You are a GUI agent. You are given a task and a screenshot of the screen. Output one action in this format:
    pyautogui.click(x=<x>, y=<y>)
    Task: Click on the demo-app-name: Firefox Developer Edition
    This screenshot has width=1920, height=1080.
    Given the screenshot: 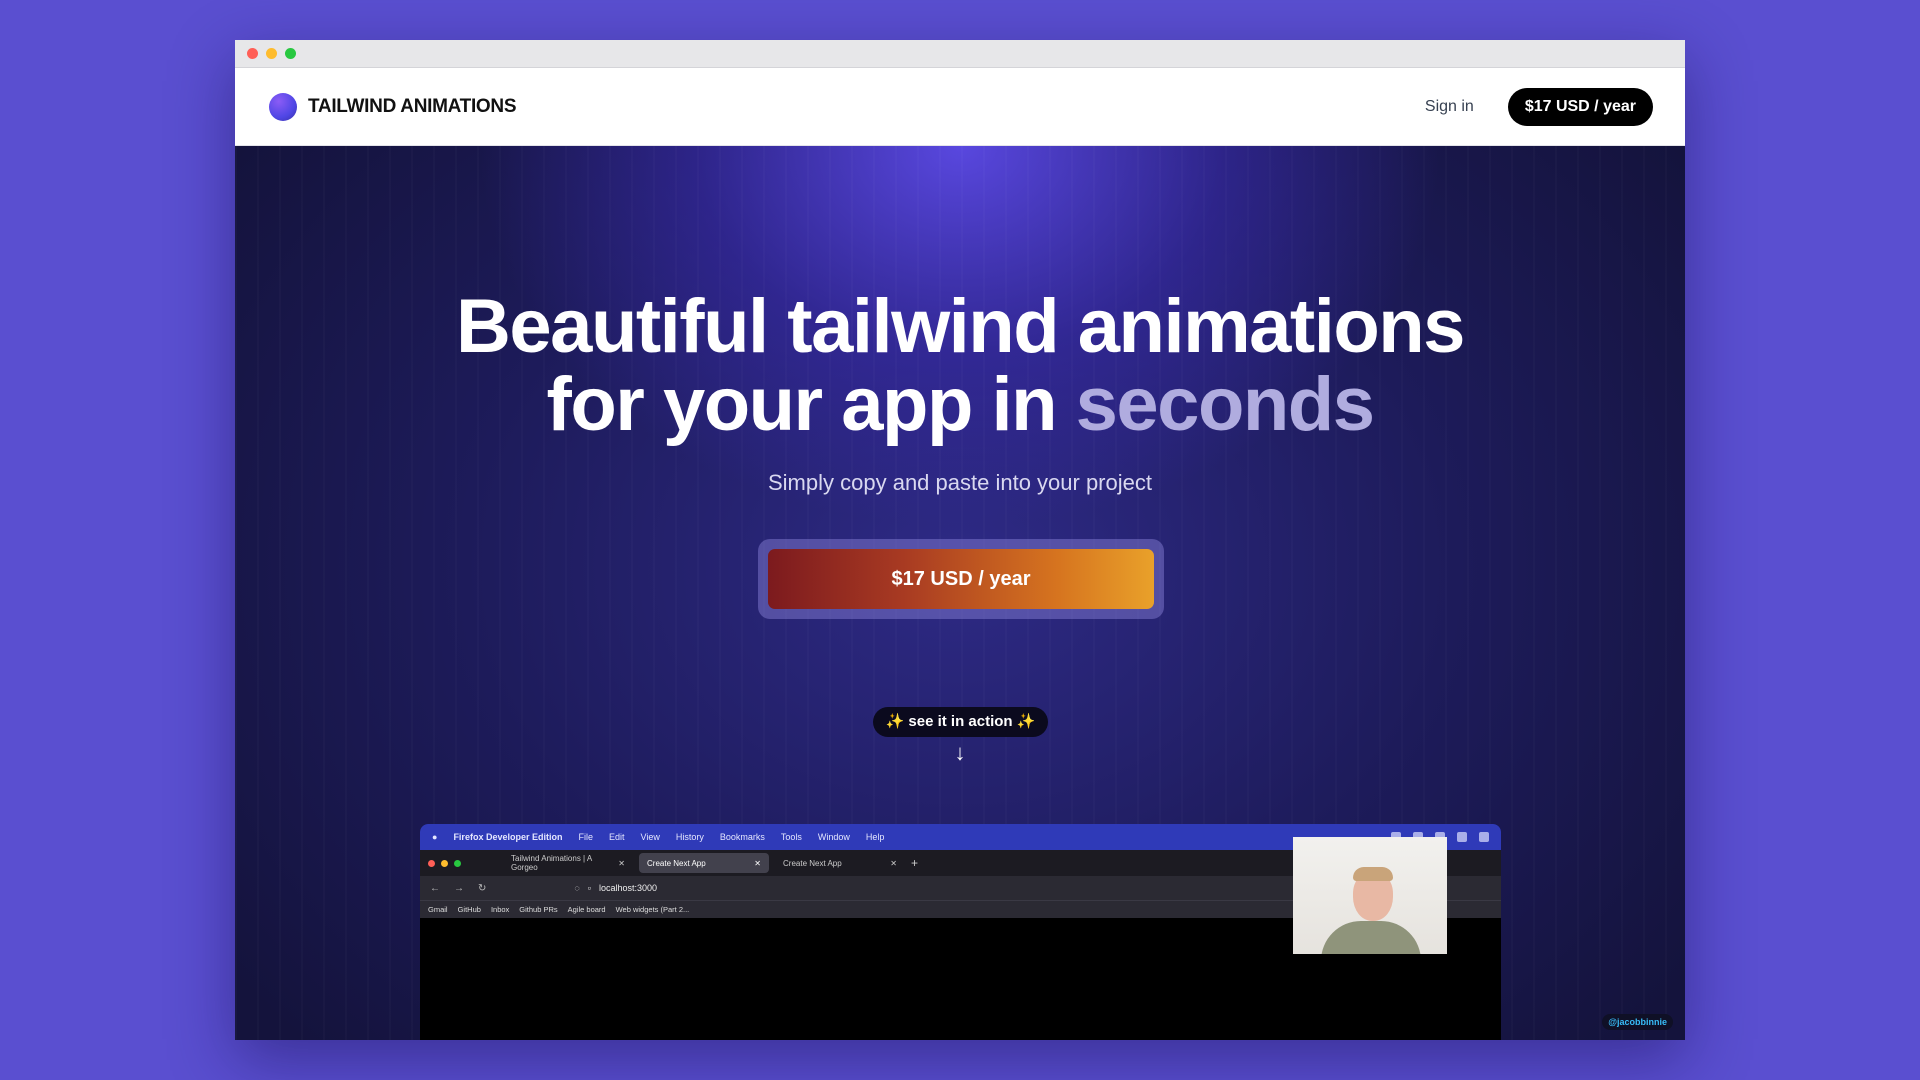 What is the action you would take?
    pyautogui.click(x=508, y=837)
    